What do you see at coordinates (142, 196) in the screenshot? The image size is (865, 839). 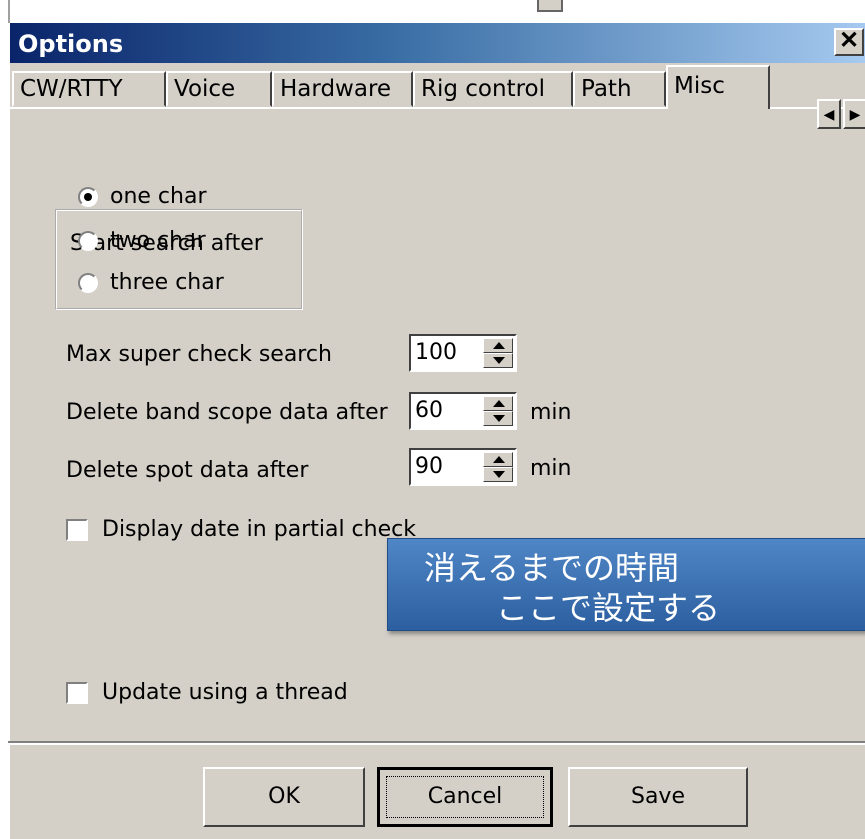 I see `radio-one-char: one char` at bounding box center [142, 196].